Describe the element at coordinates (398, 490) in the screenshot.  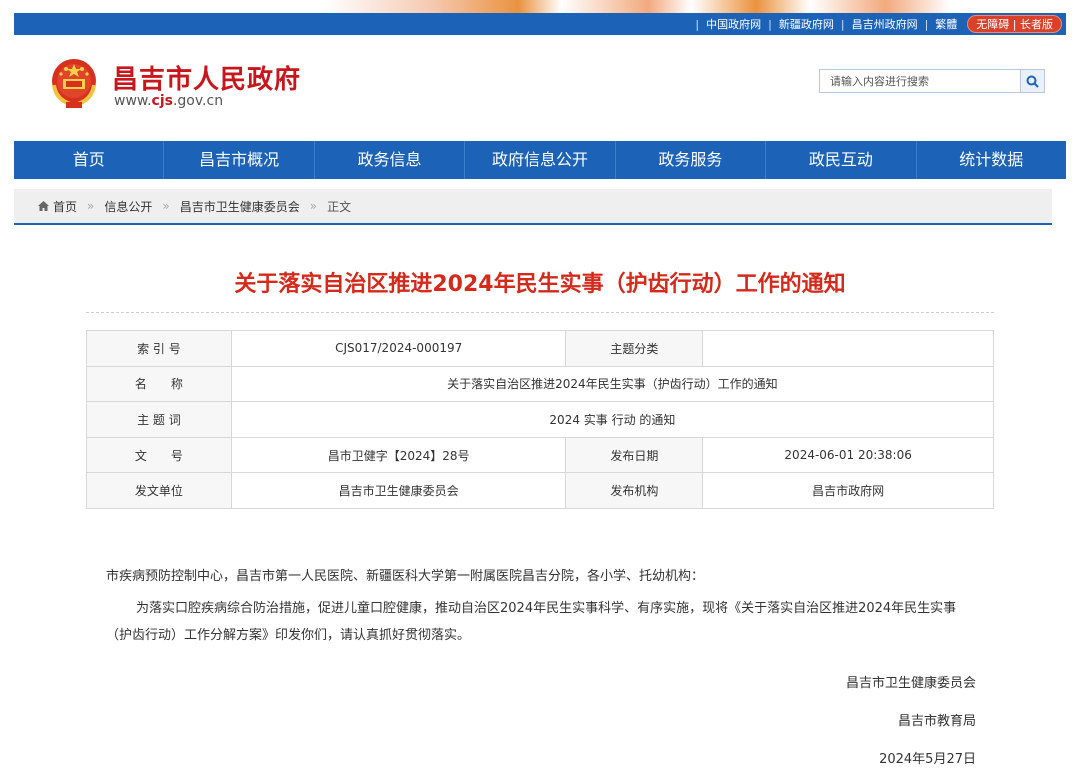
I see `issuer-value: 昌吉市卫生健康委员会` at that location.